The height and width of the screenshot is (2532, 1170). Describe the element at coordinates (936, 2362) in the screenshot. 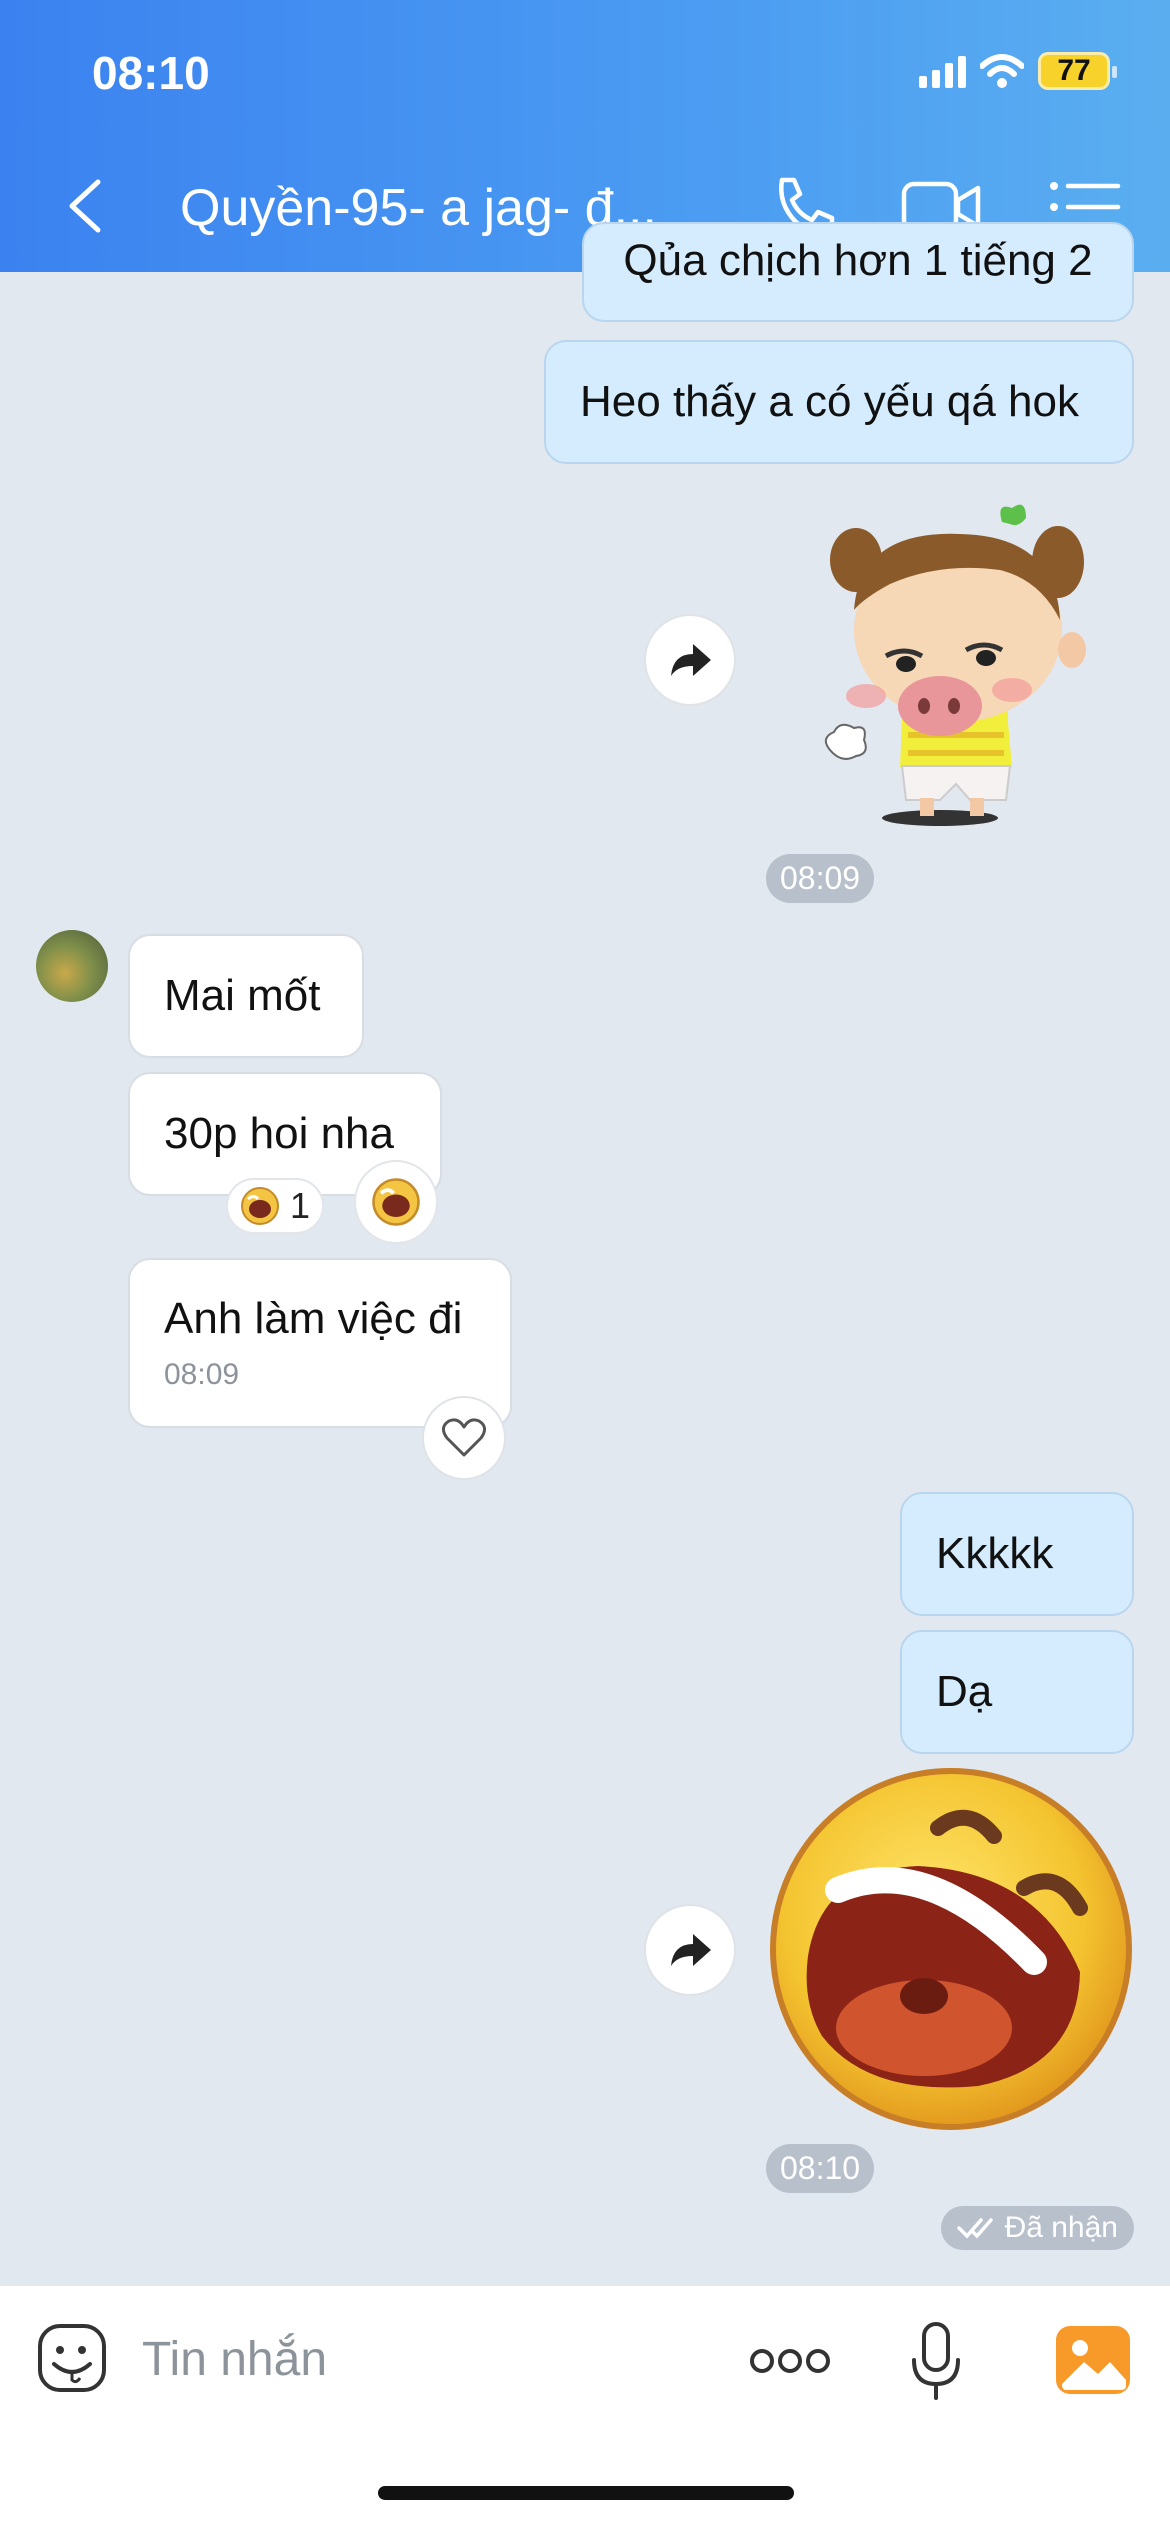

I see `microphone-icon` at that location.